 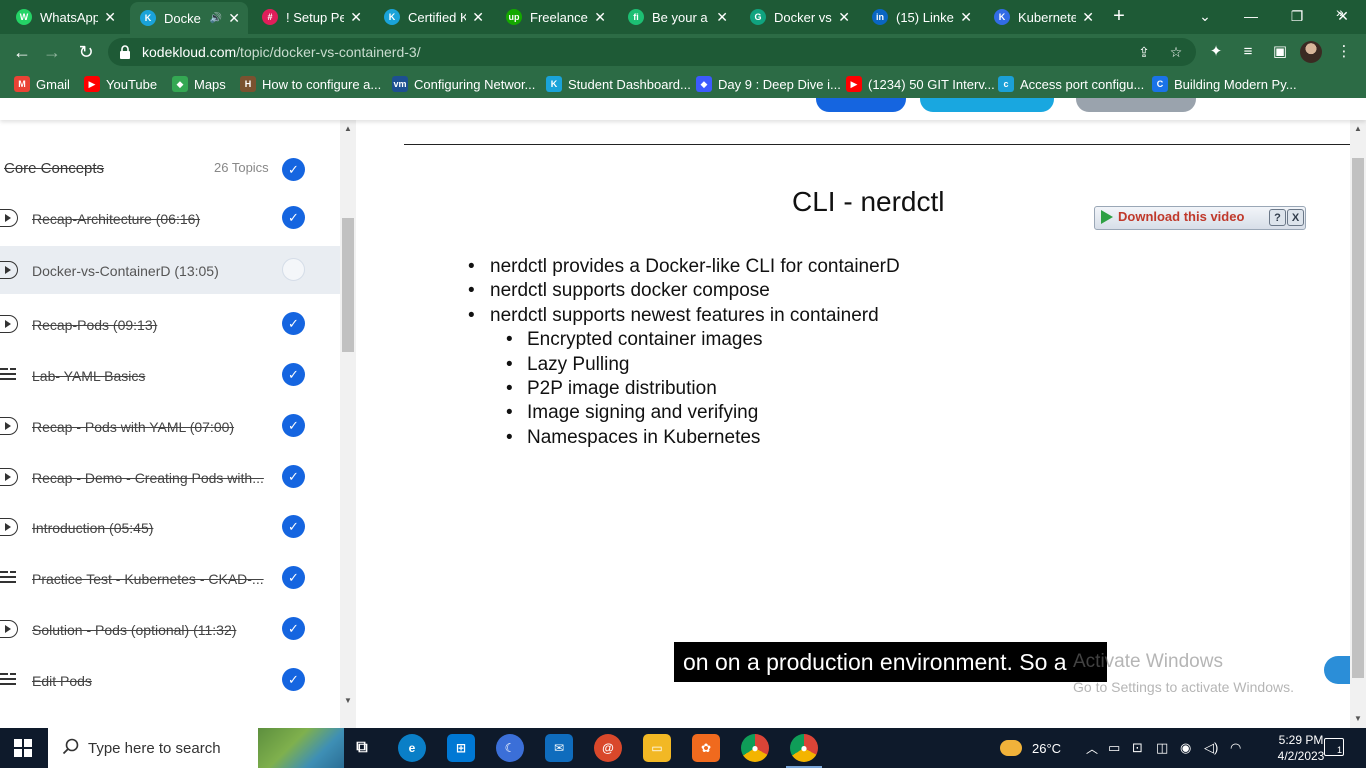 I want to click on browser-tab: fi Be your a ✕, so click(x=677, y=17).